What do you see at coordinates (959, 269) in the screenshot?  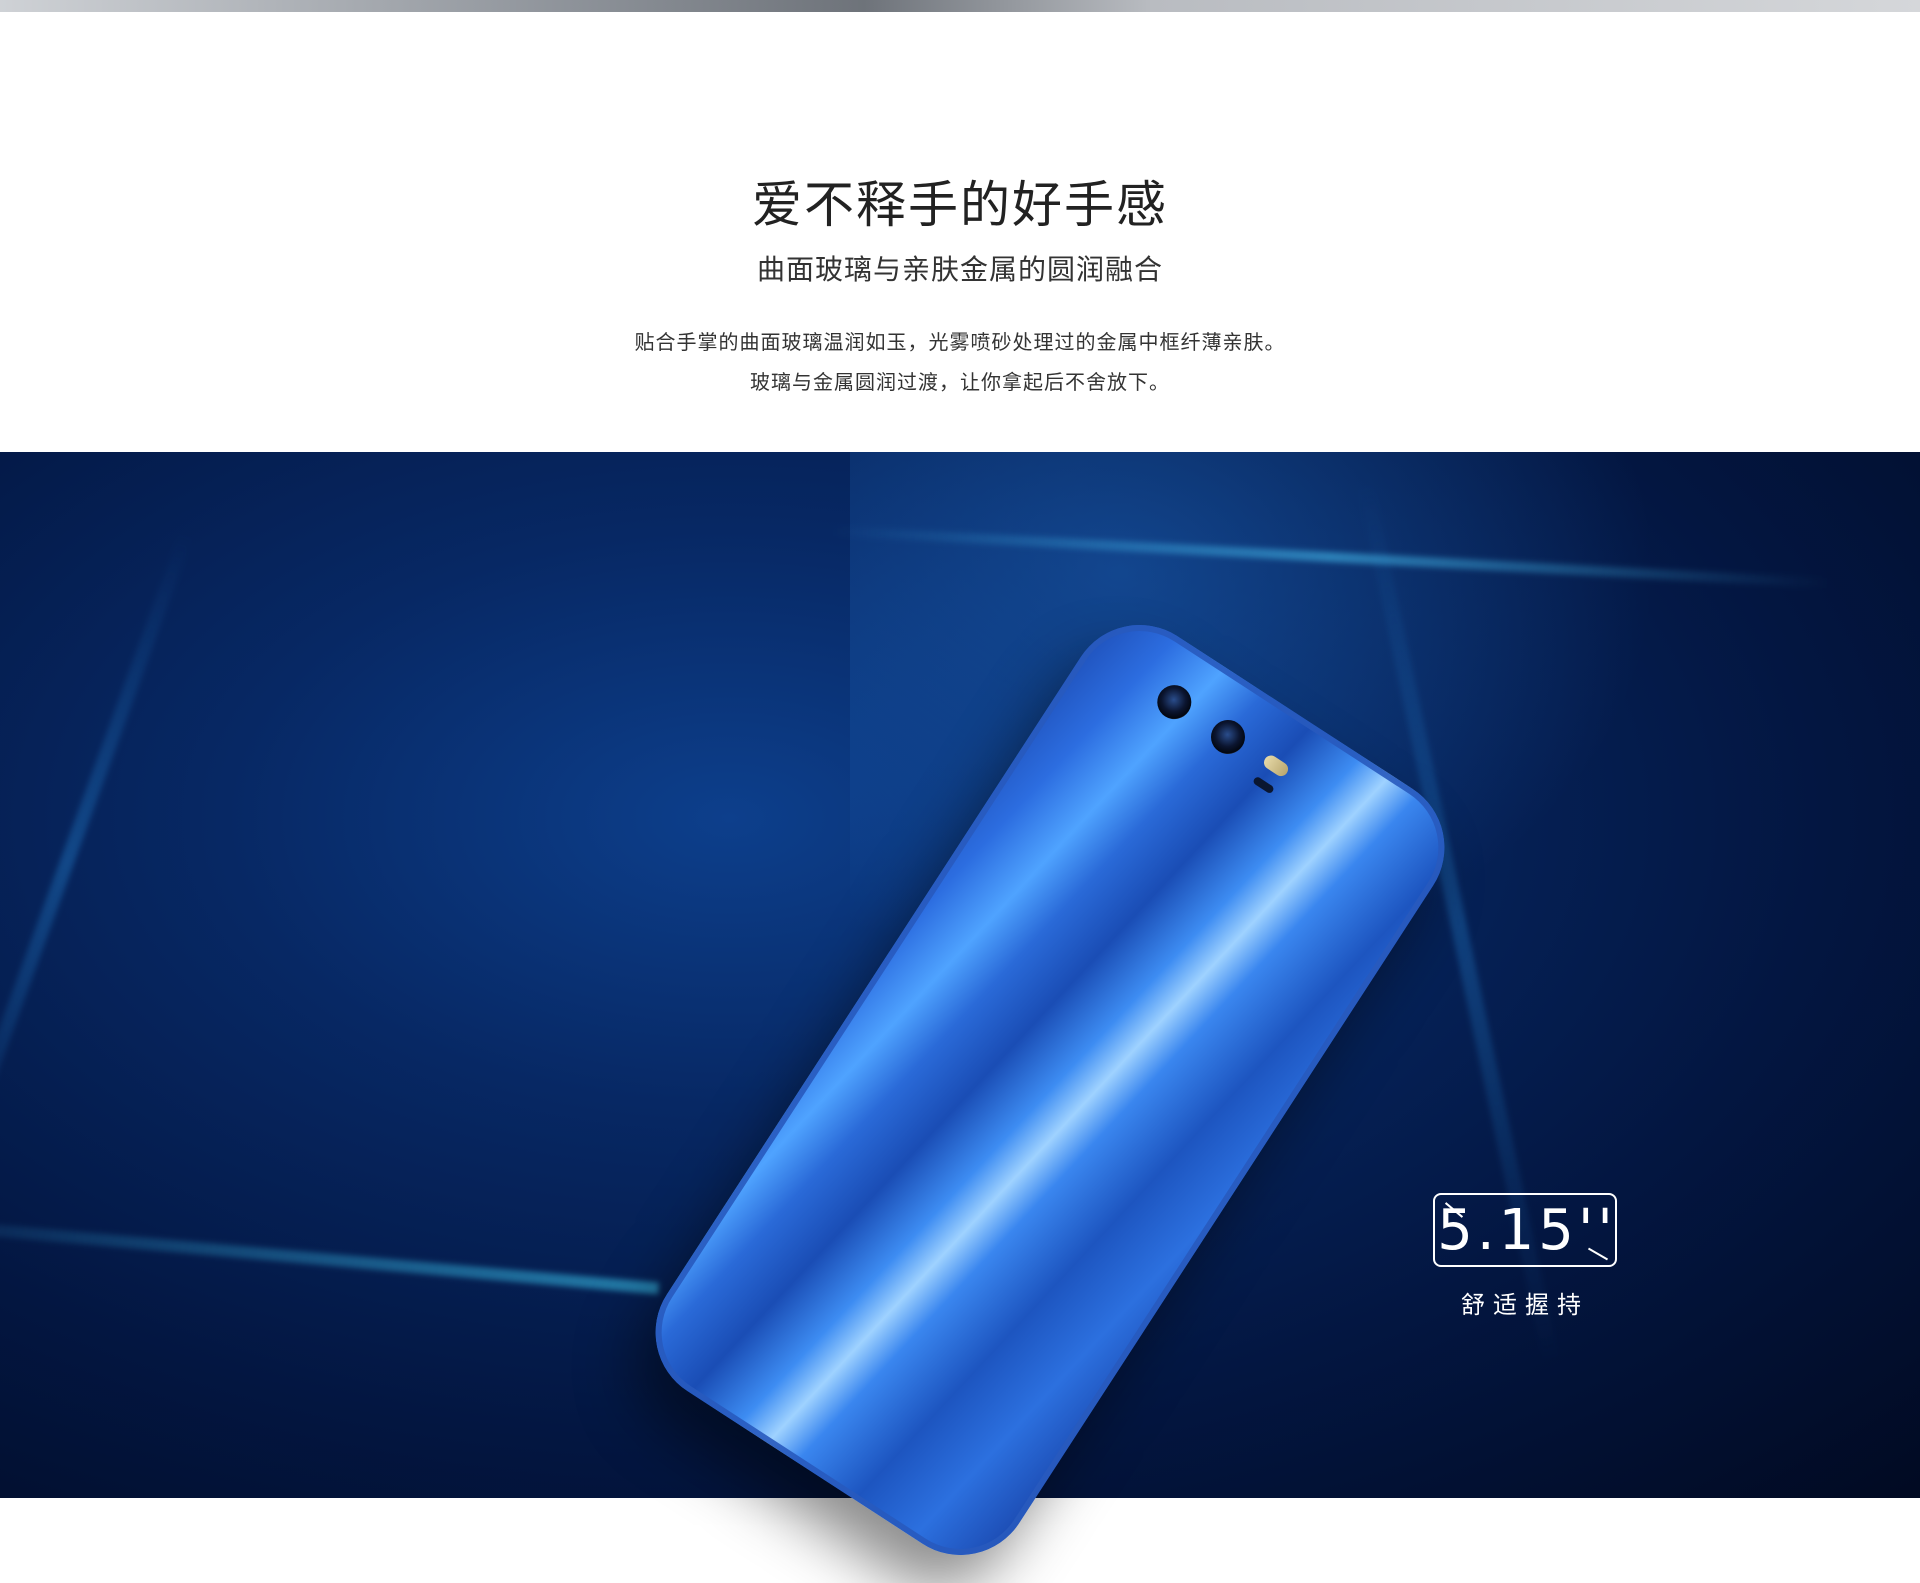 I see `subheadline: 曲面玻璃与亲肤金属的圆润融合` at bounding box center [959, 269].